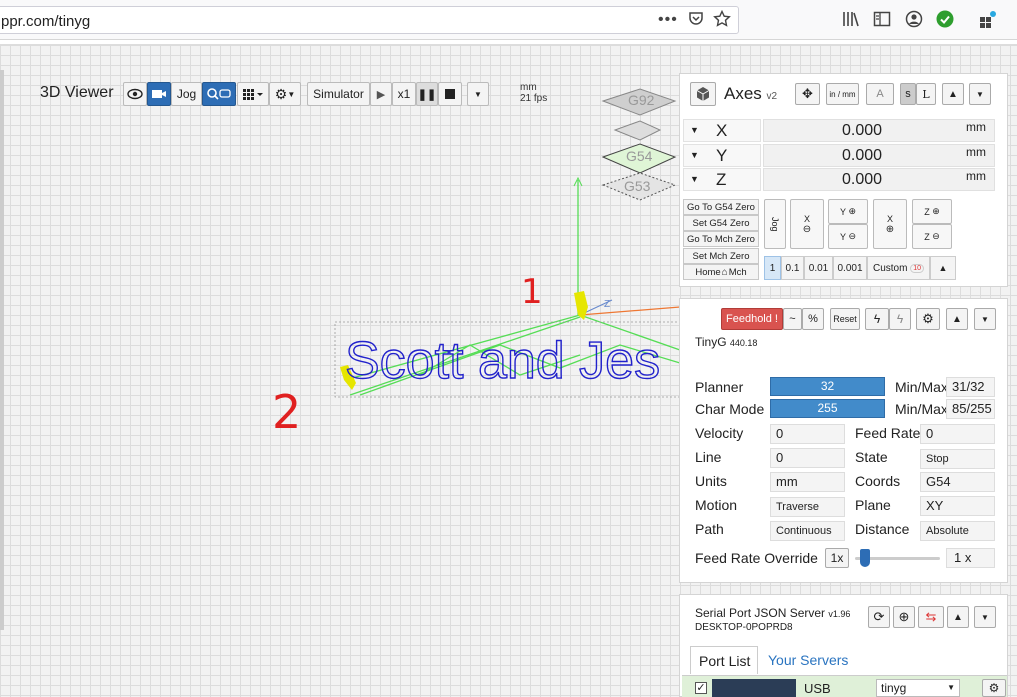  Describe the element at coordinates (135, 94) in the screenshot. I see `eye-button` at that location.